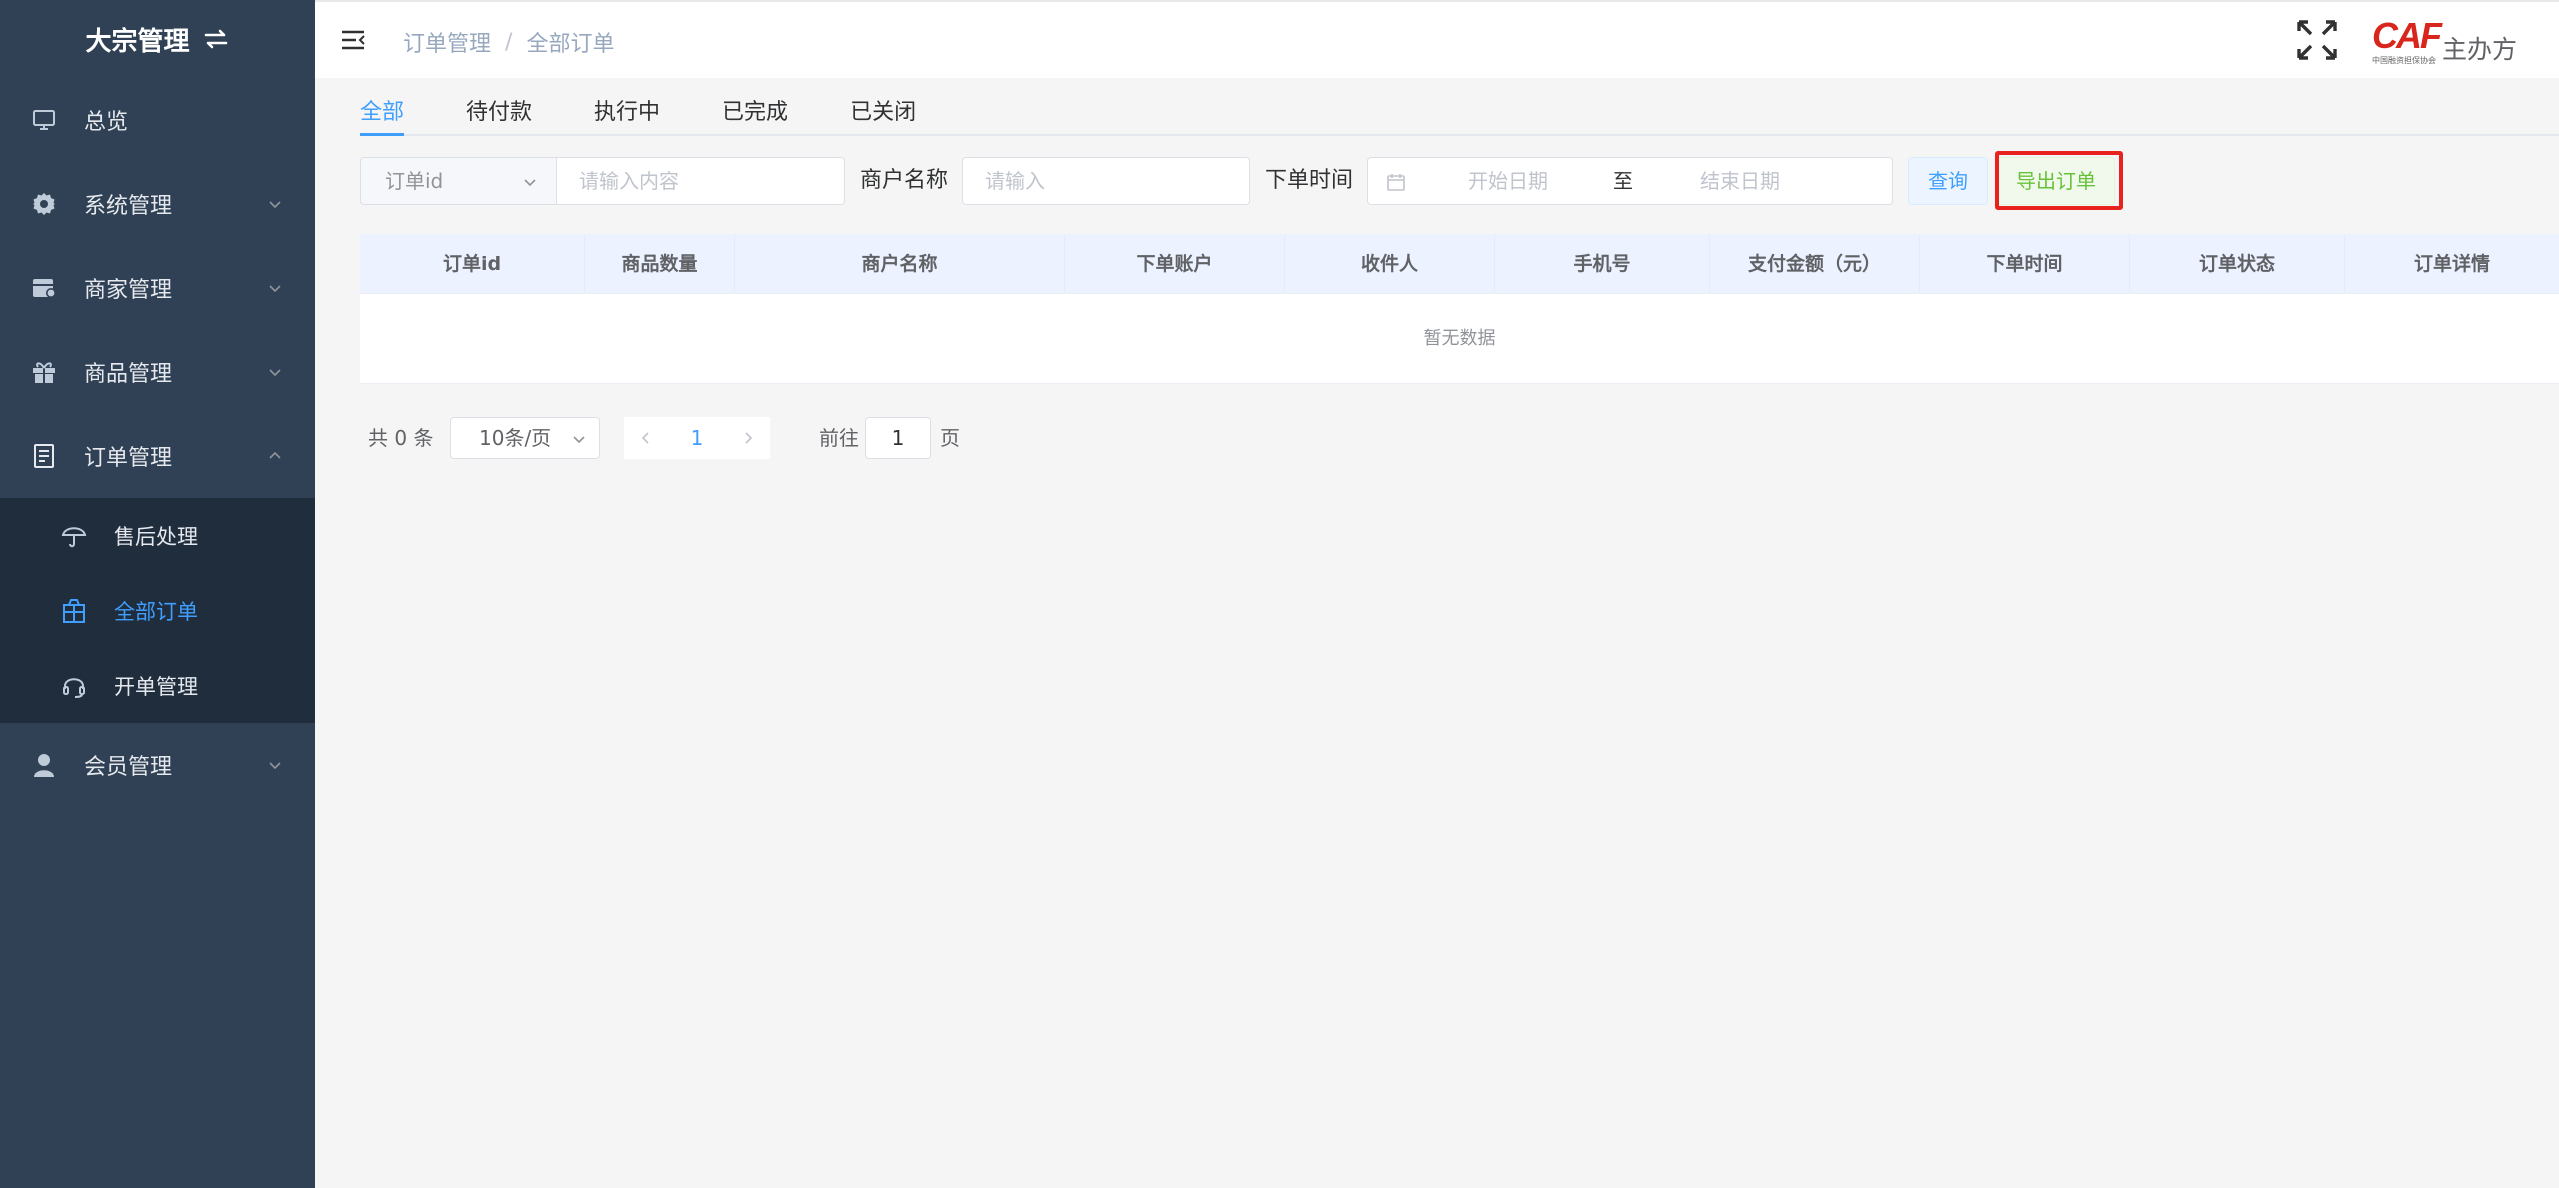 Image resolution: width=2559 pixels, height=1188 pixels. I want to click on column-header: 订单状态, so click(2237, 263).